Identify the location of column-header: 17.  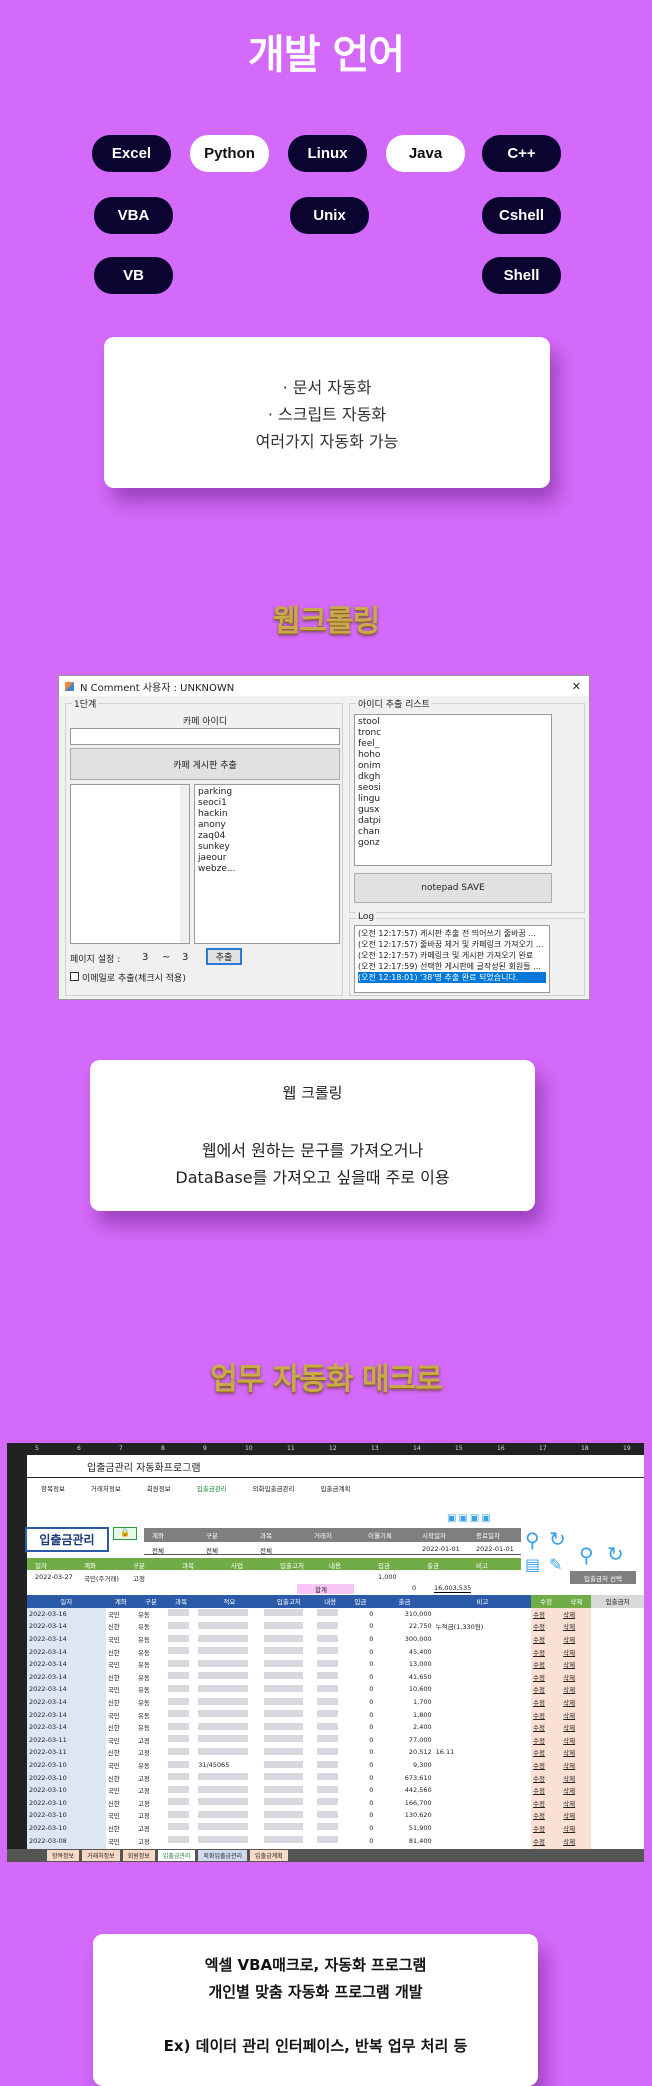
(543, 1448).